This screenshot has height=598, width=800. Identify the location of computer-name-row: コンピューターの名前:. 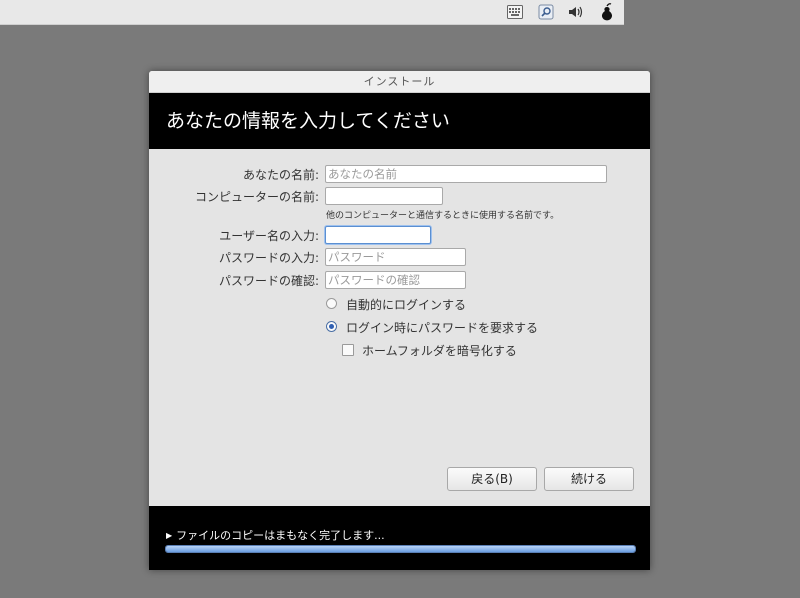
(399, 196).